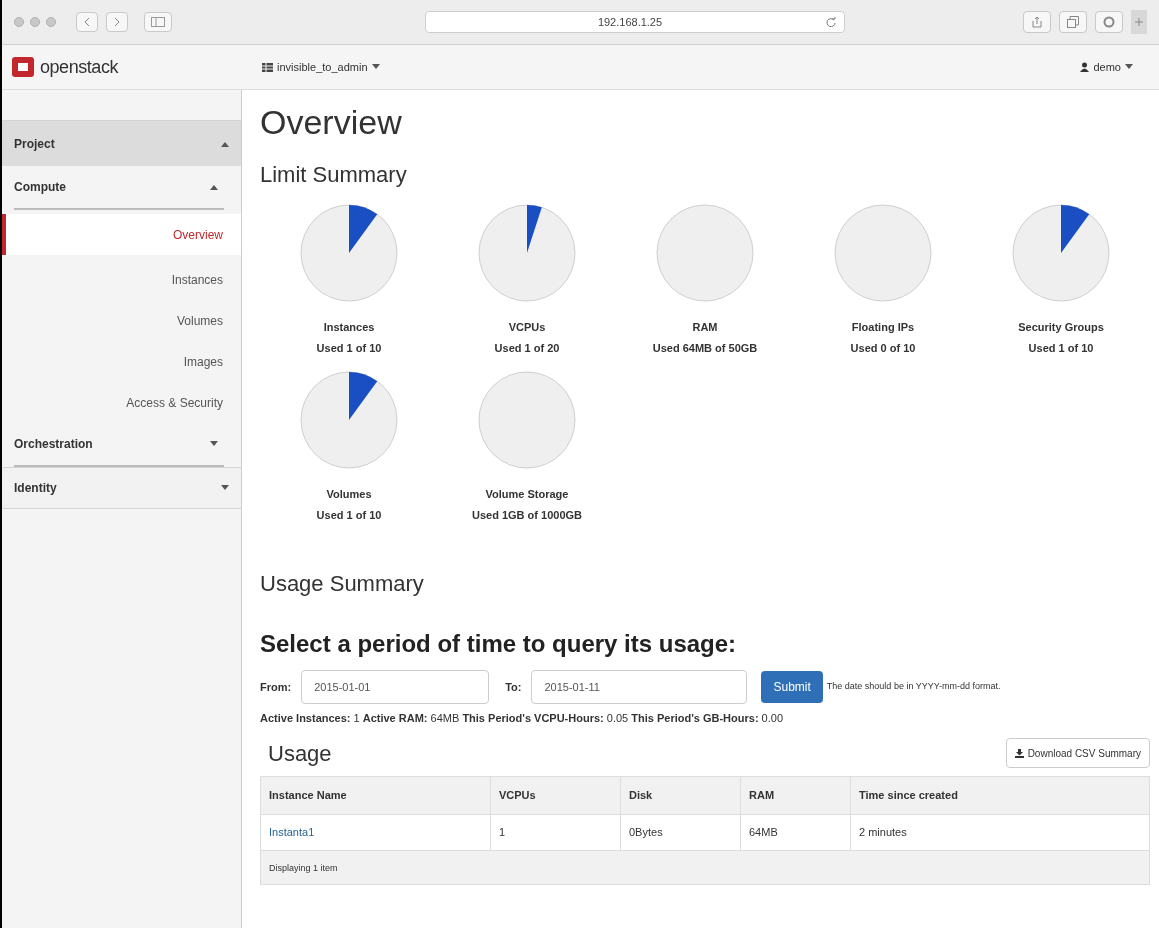 The height and width of the screenshot is (928, 1159). I want to click on usage-stats: Active Instances: 1 Active RAM: 64MB This Period's VCPU-Hours: 0.05 This Period's GB-Hours: 0.00, so click(522, 718).